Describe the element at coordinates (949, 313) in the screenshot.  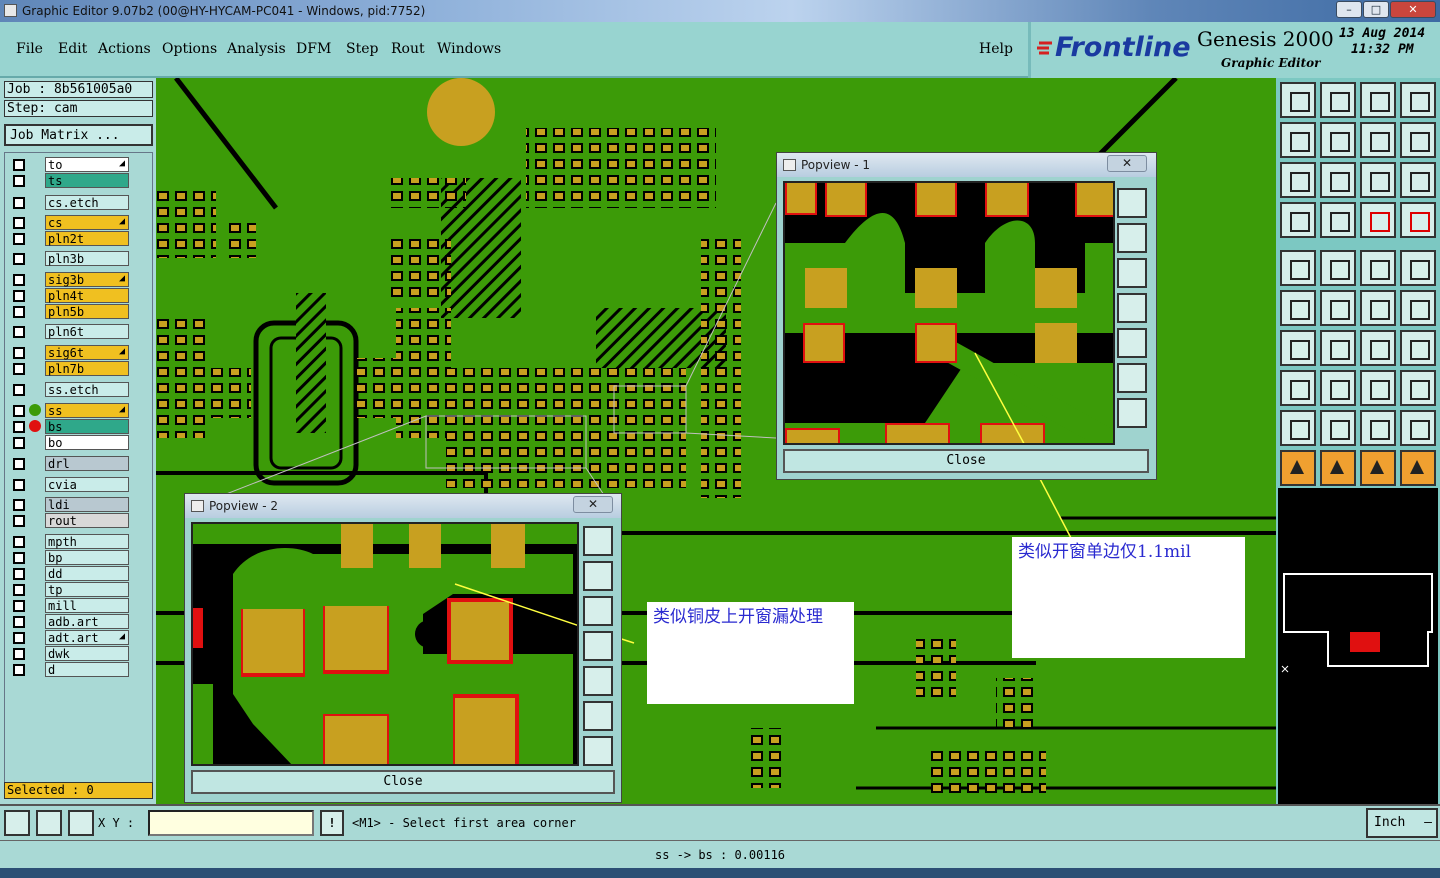
I see `popview-1-viewport` at that location.